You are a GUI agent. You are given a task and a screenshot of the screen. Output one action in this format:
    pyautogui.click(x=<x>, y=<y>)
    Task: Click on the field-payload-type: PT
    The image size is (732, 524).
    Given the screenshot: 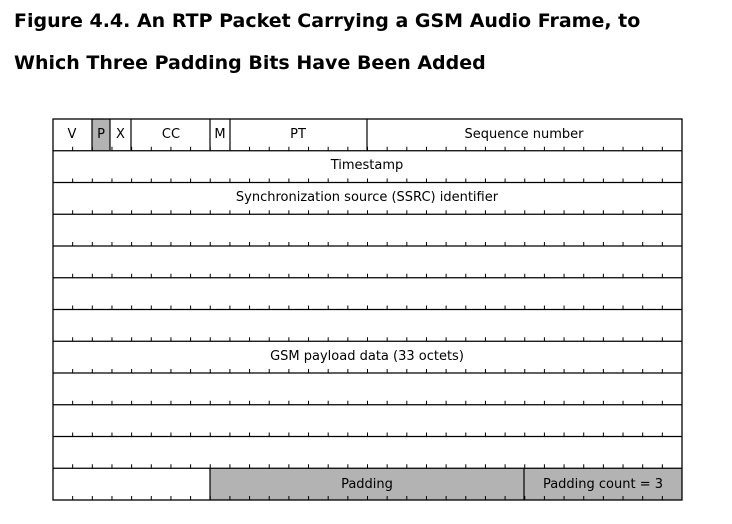 What is the action you would take?
    pyautogui.click(x=298, y=134)
    